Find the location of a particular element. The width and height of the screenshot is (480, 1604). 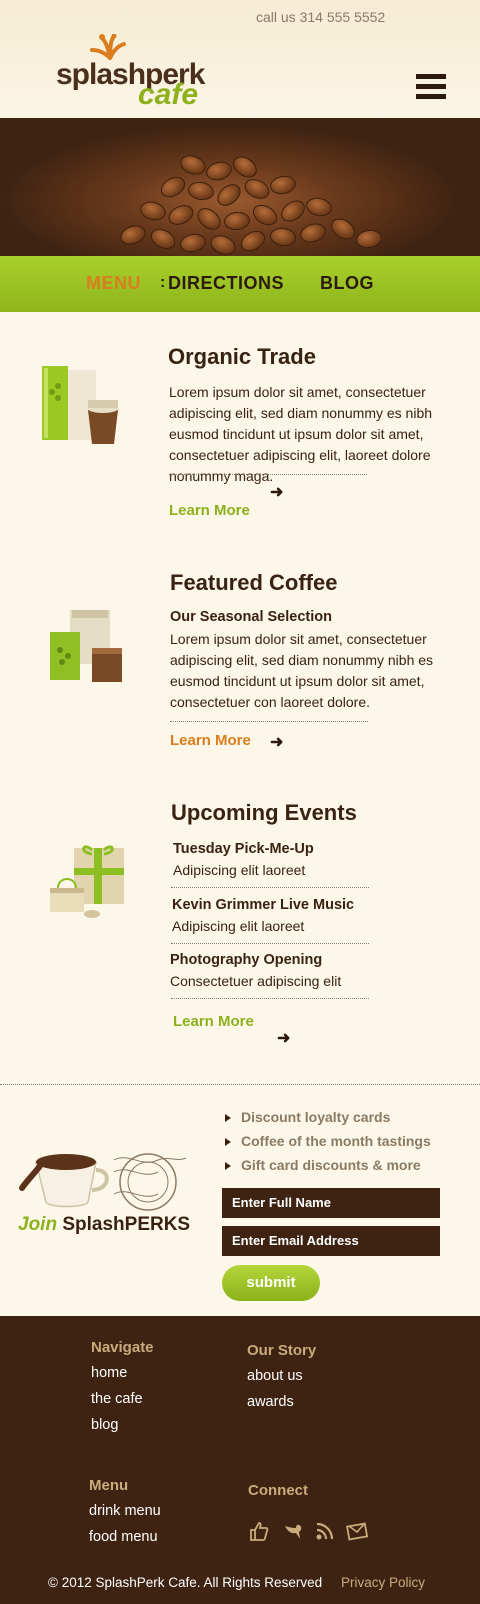

splash-icon is located at coordinates (108, 47).